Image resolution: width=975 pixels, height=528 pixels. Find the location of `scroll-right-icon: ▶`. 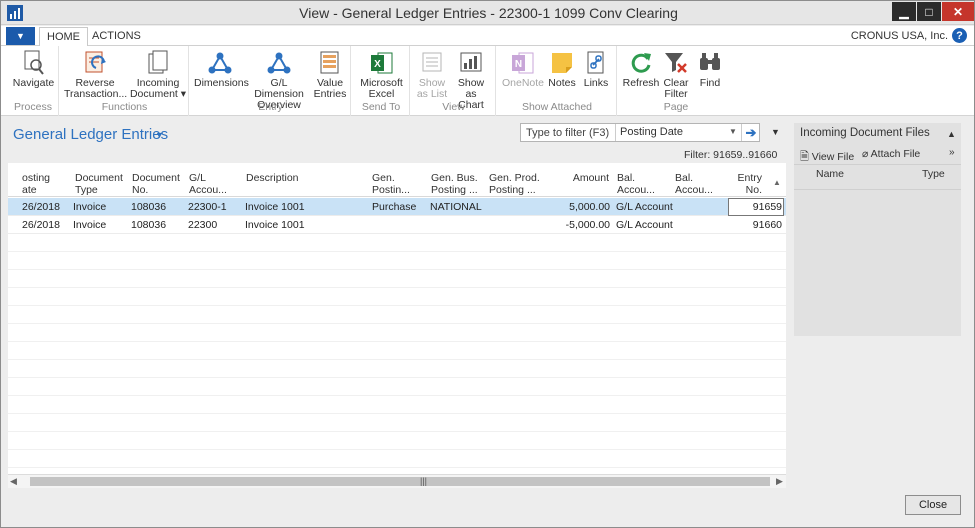

scroll-right-icon: ▶ is located at coordinates (779, 481).